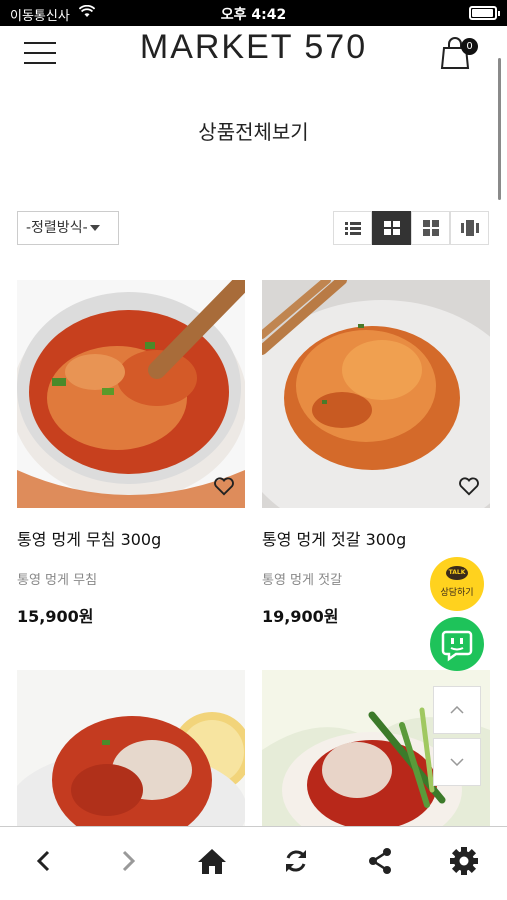 This screenshot has height=900, width=507. I want to click on list-view-button, so click(352, 228).